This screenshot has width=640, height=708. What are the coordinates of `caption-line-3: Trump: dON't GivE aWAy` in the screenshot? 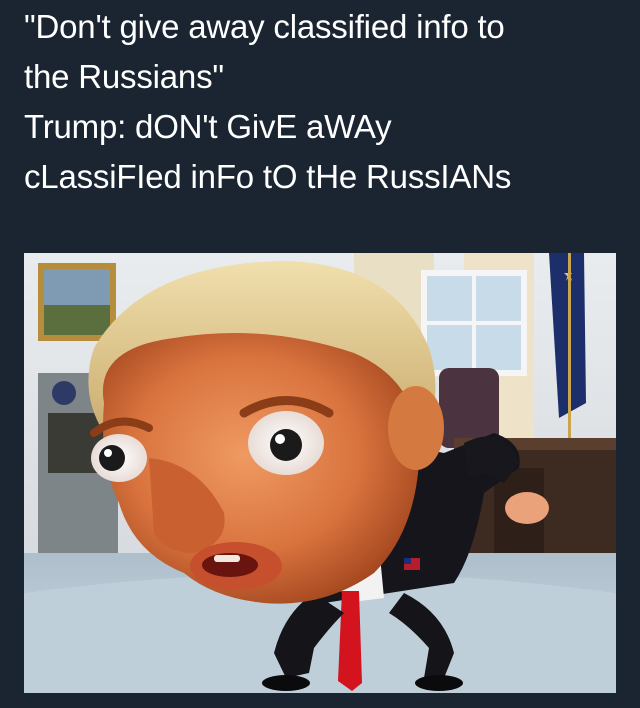 It's located at (208, 126).